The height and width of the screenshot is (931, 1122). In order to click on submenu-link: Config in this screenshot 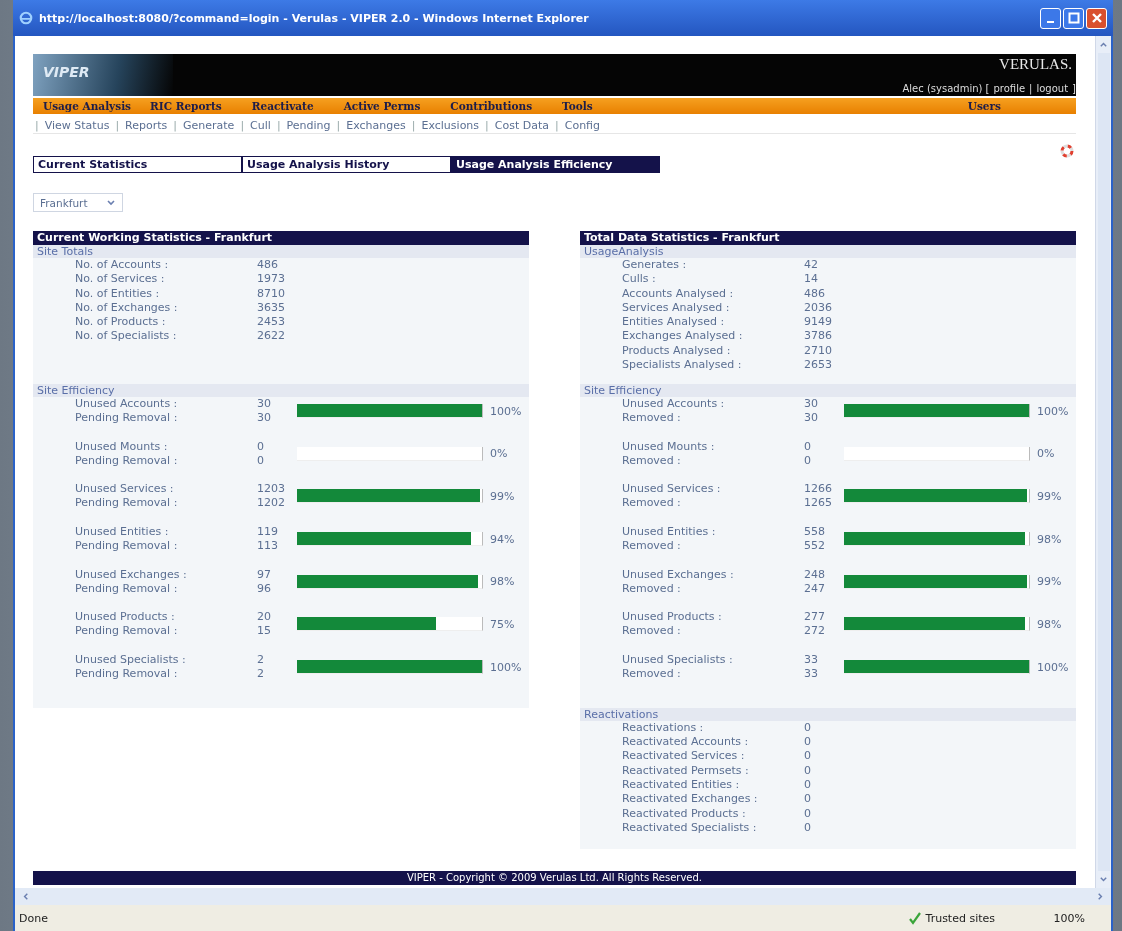, I will do `click(582, 125)`.